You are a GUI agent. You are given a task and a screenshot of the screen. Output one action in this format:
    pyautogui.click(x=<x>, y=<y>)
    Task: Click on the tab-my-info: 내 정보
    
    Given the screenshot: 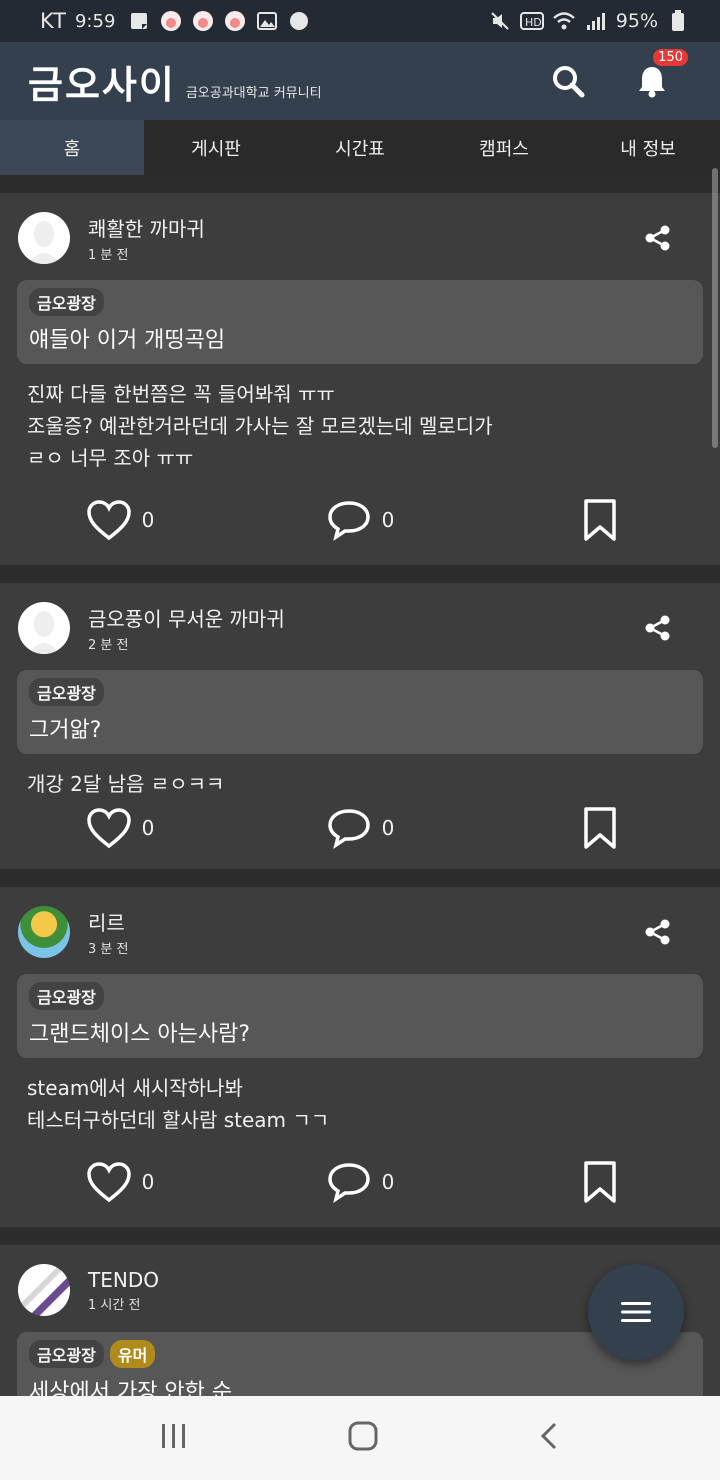 What is the action you would take?
    pyautogui.click(x=648, y=147)
    